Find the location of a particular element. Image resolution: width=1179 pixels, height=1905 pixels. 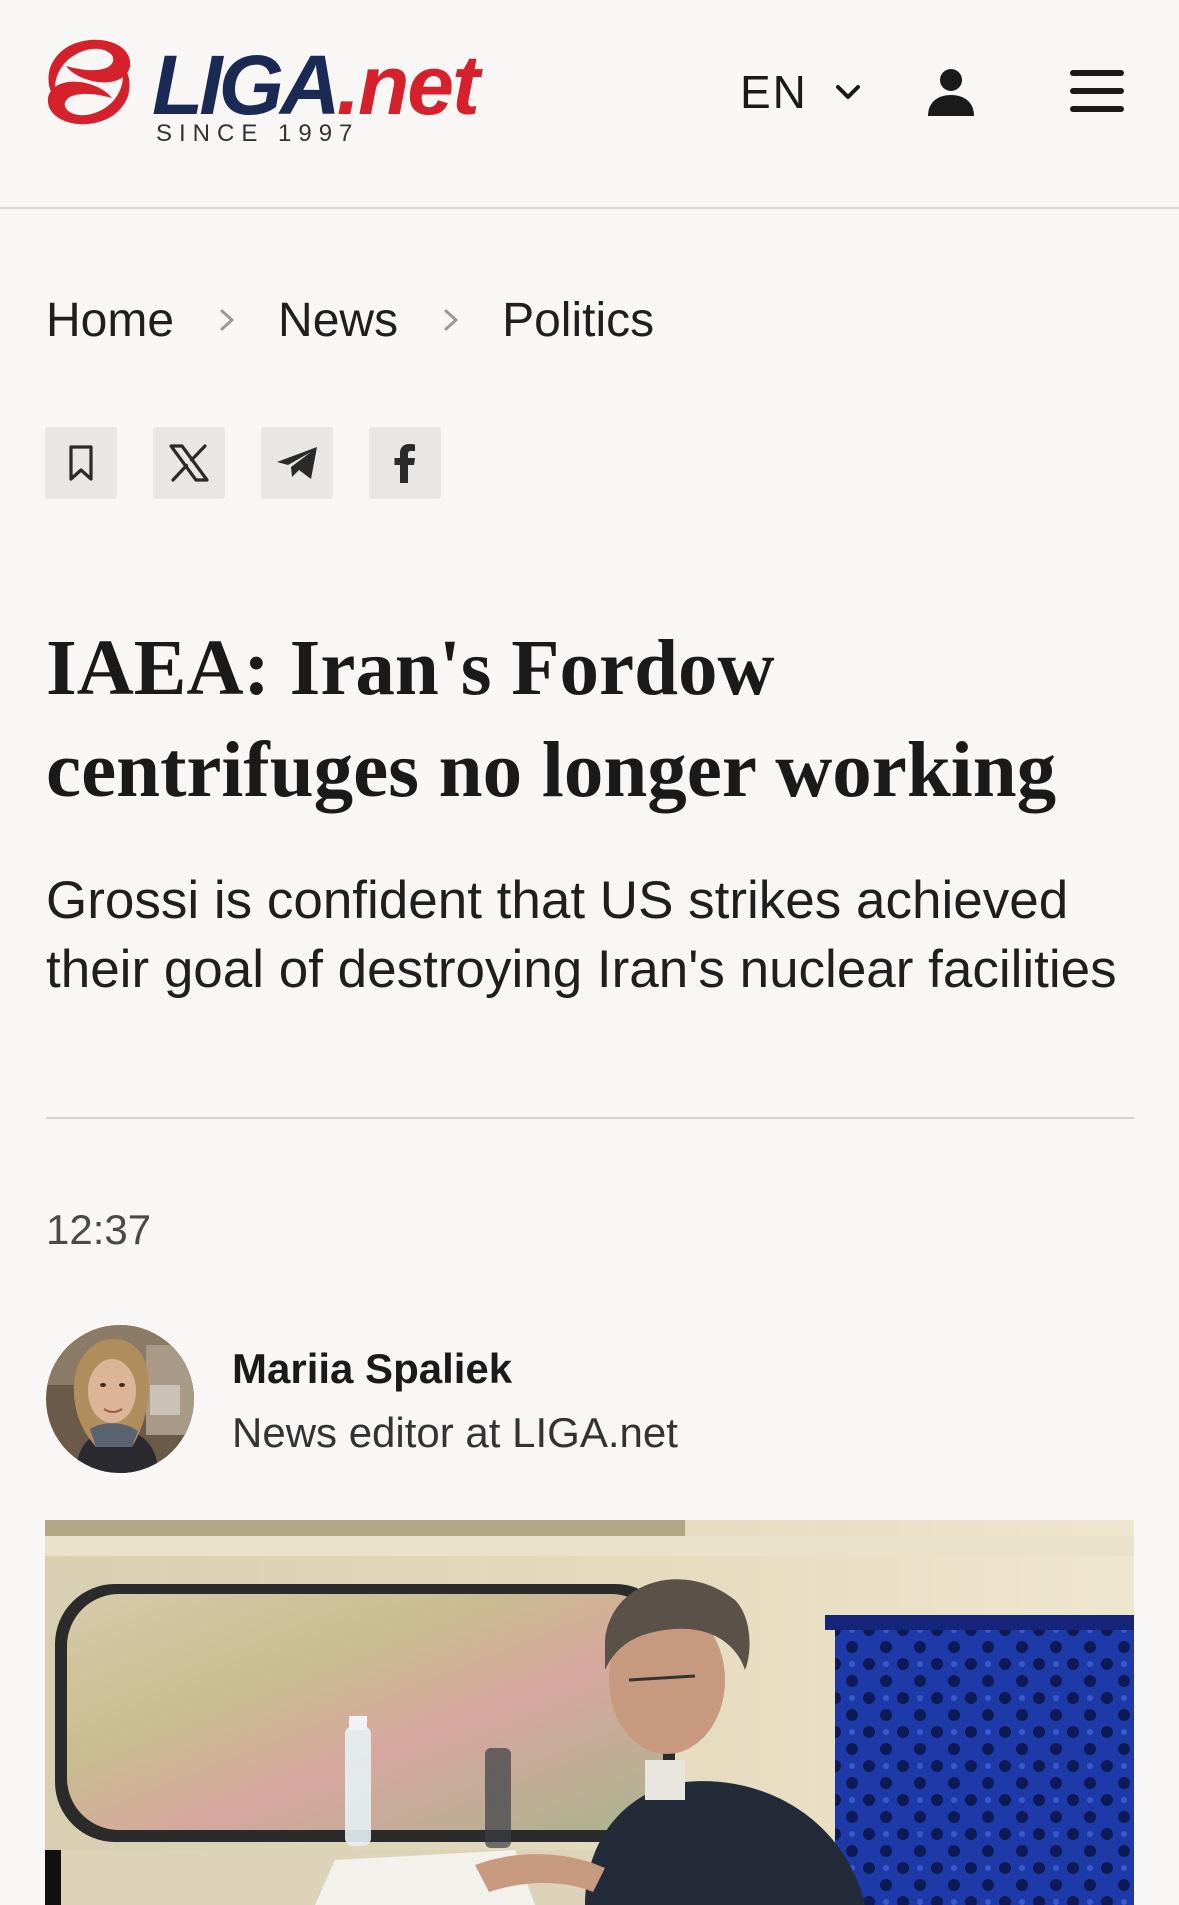

x-twitter-icon is located at coordinates (189, 463).